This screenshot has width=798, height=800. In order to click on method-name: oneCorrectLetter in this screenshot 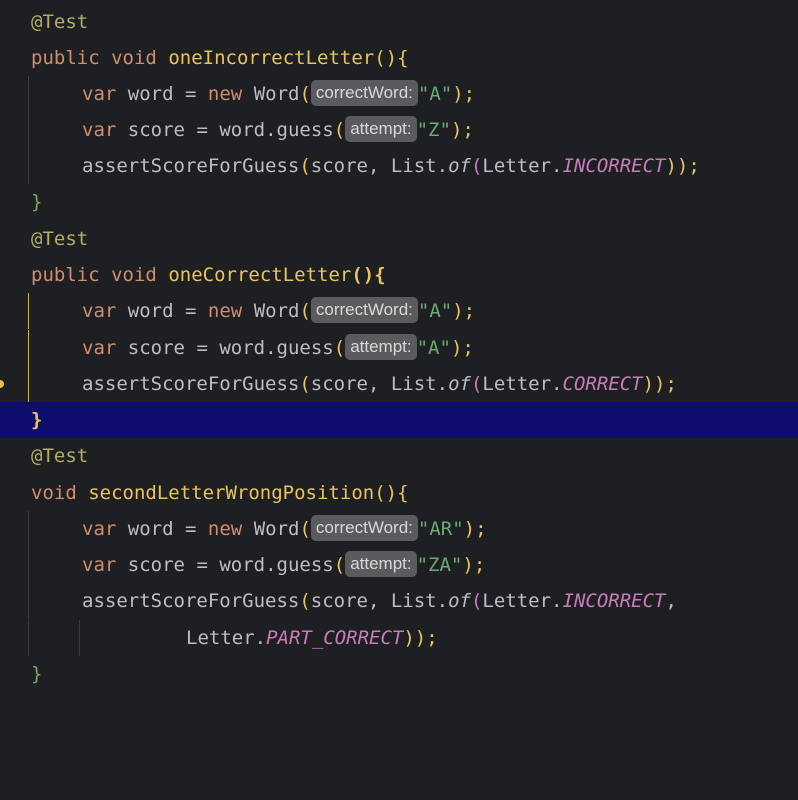, I will do `click(260, 275)`.